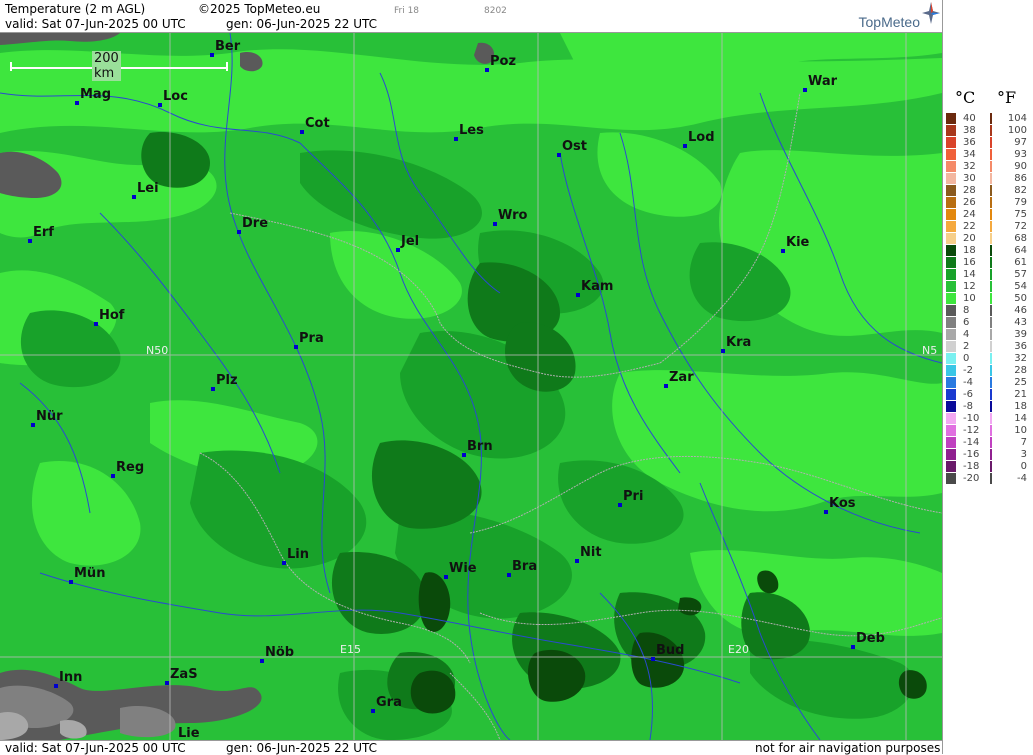 The width and height of the screenshot is (1033, 755). Describe the element at coordinates (930, 350) in the screenshot. I see `lat-label-n50-right: N5` at that location.